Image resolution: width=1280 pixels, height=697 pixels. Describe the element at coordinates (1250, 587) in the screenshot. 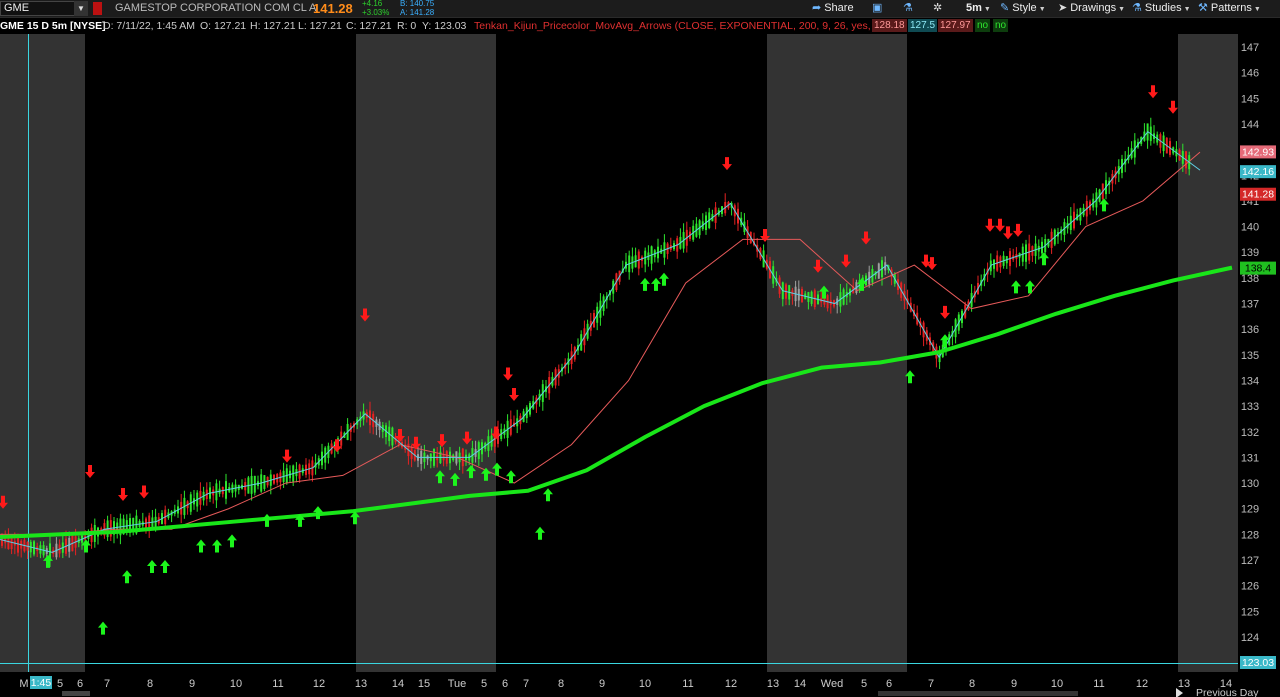

I see `price-tick-label: 126` at that location.